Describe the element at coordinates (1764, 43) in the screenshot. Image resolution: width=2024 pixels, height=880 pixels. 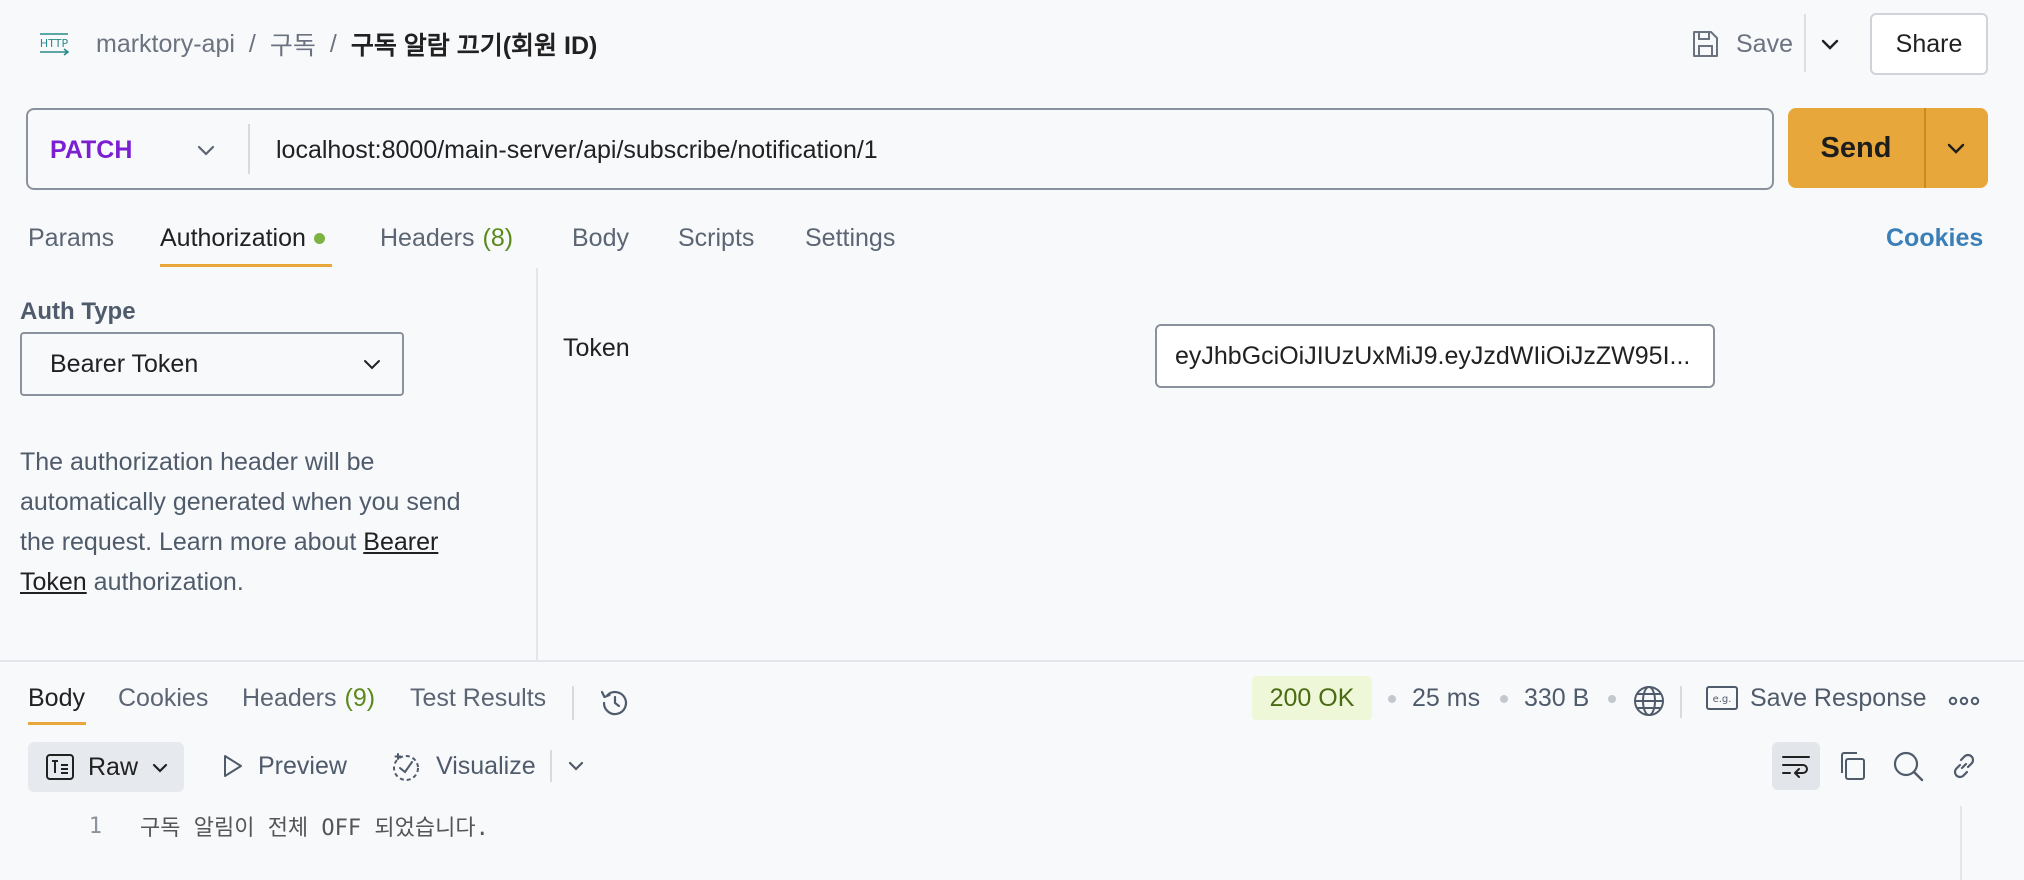
I see `save-label: Save` at that location.